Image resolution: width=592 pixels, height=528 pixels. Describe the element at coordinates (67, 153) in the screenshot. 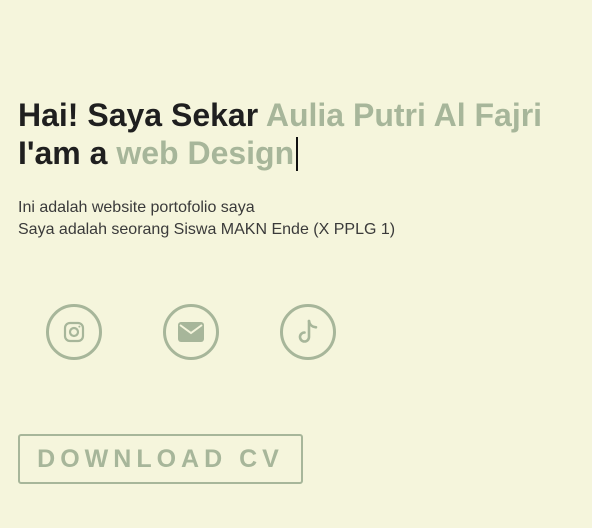

I see `role-prefix: I'am a` at that location.